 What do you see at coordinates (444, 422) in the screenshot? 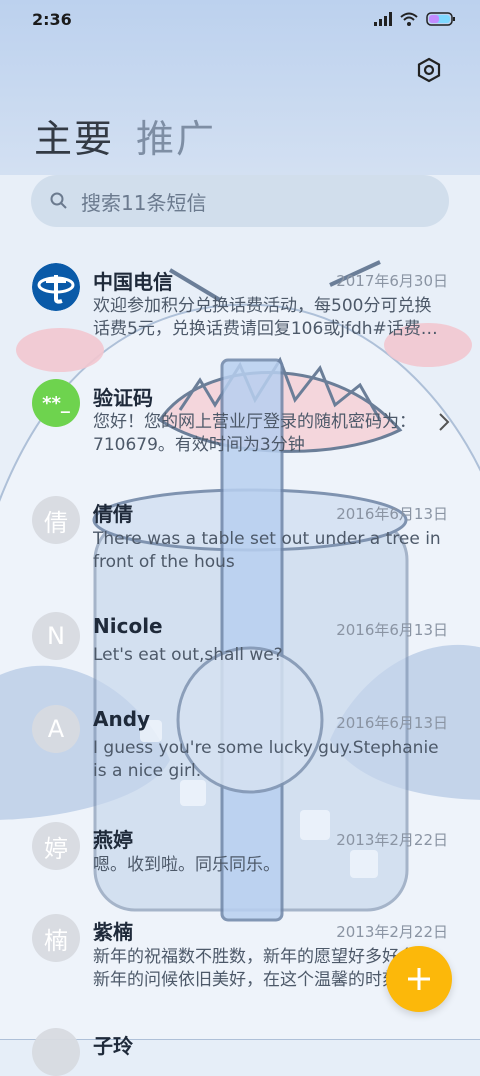
I see `chevron-right-icon` at bounding box center [444, 422].